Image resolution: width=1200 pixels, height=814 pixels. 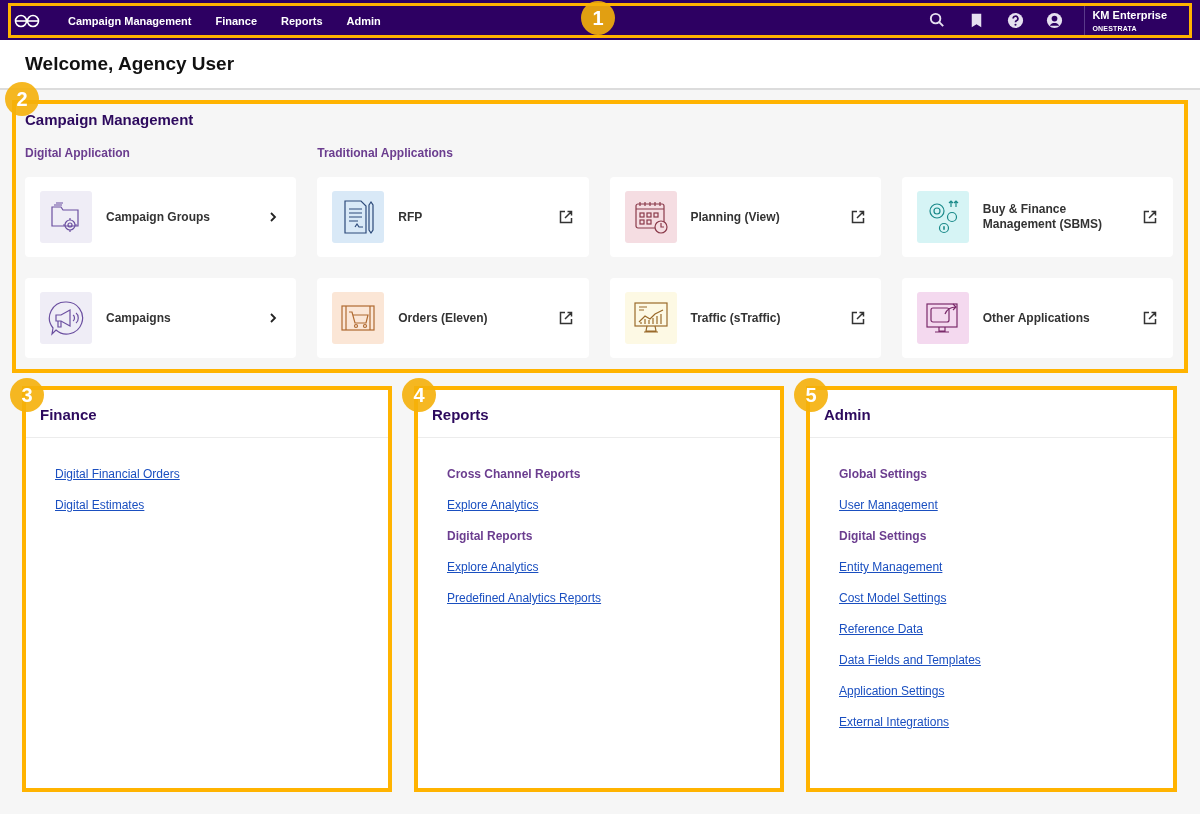 What do you see at coordinates (910, 660) in the screenshot?
I see `panel-link: Data Fields and Templates` at bounding box center [910, 660].